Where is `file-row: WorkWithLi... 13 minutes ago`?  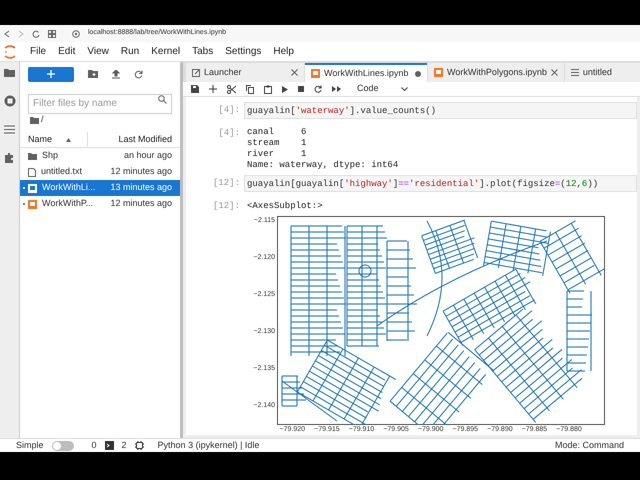
file-row: WorkWithLi... 13 minutes ago is located at coordinates (100, 188).